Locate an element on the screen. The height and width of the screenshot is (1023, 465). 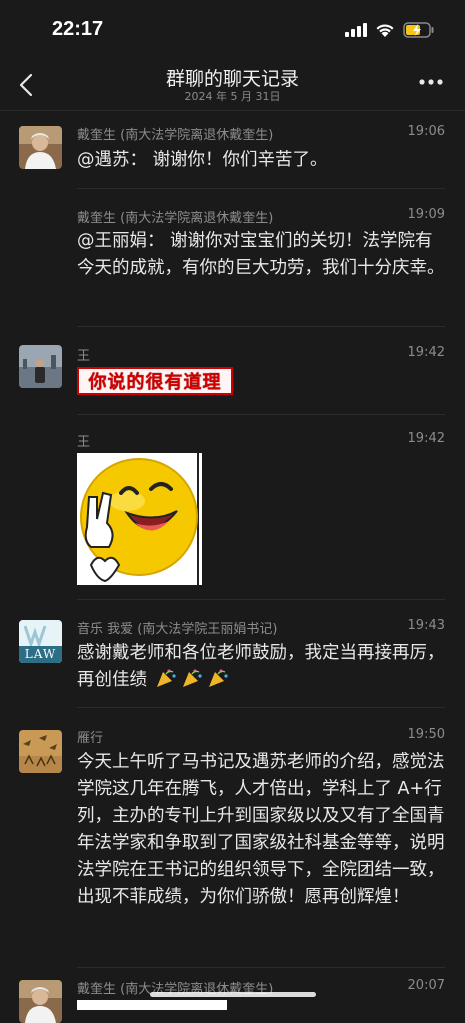
battery-charging-icon is located at coordinates (418, 30).